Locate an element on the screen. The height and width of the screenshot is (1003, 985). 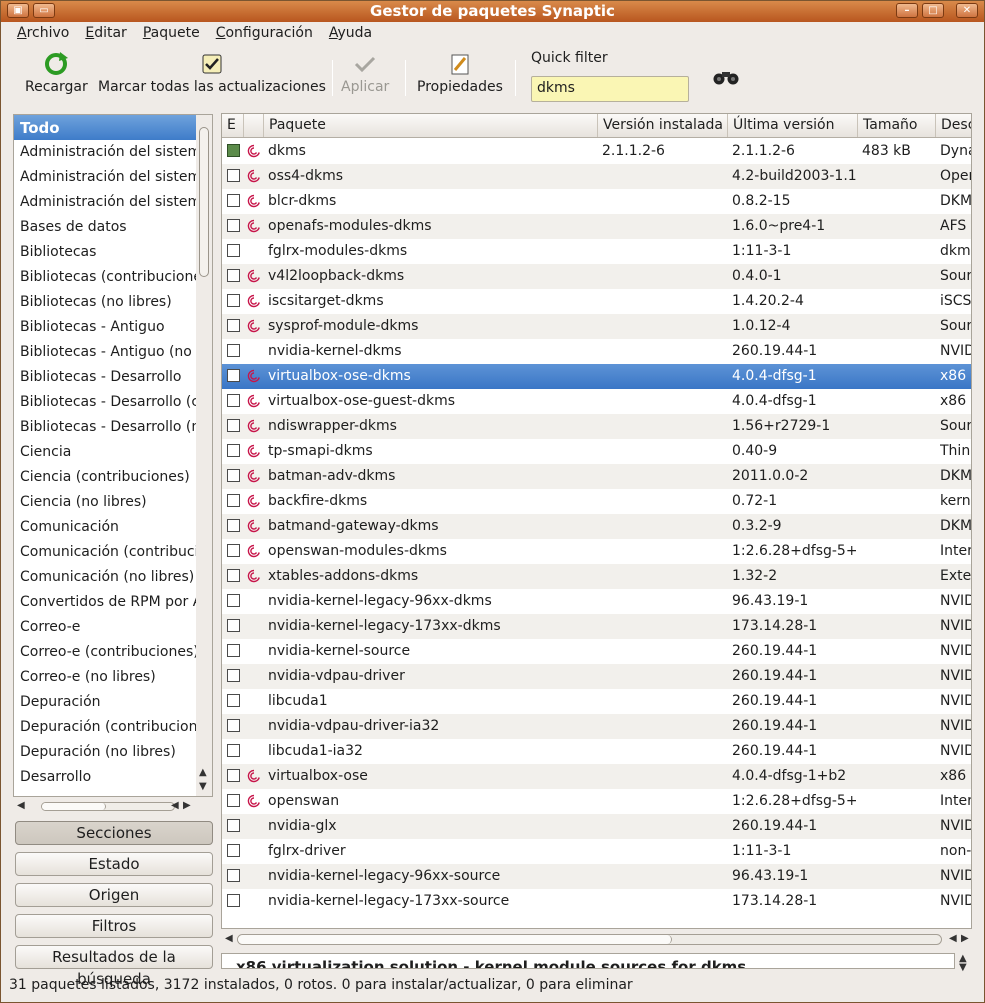
section-item: Comunicación (no libres) is located at coordinates (105, 577).